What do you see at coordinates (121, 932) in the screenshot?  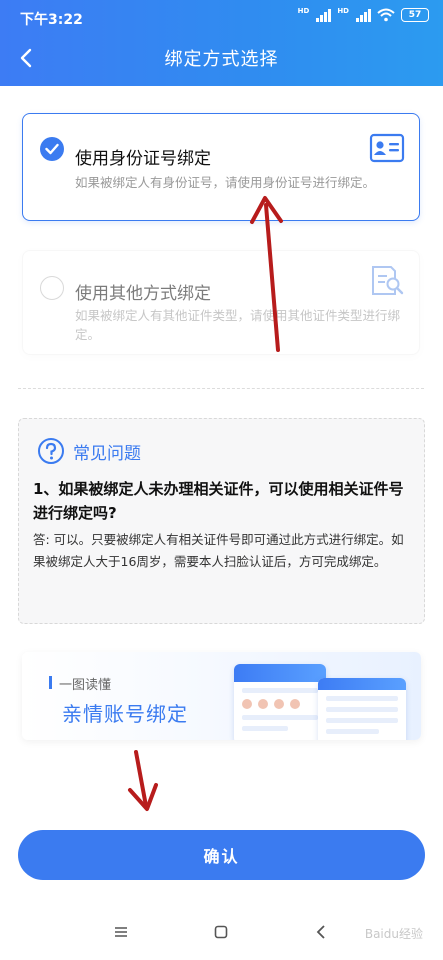 I see `menu-icon` at bounding box center [121, 932].